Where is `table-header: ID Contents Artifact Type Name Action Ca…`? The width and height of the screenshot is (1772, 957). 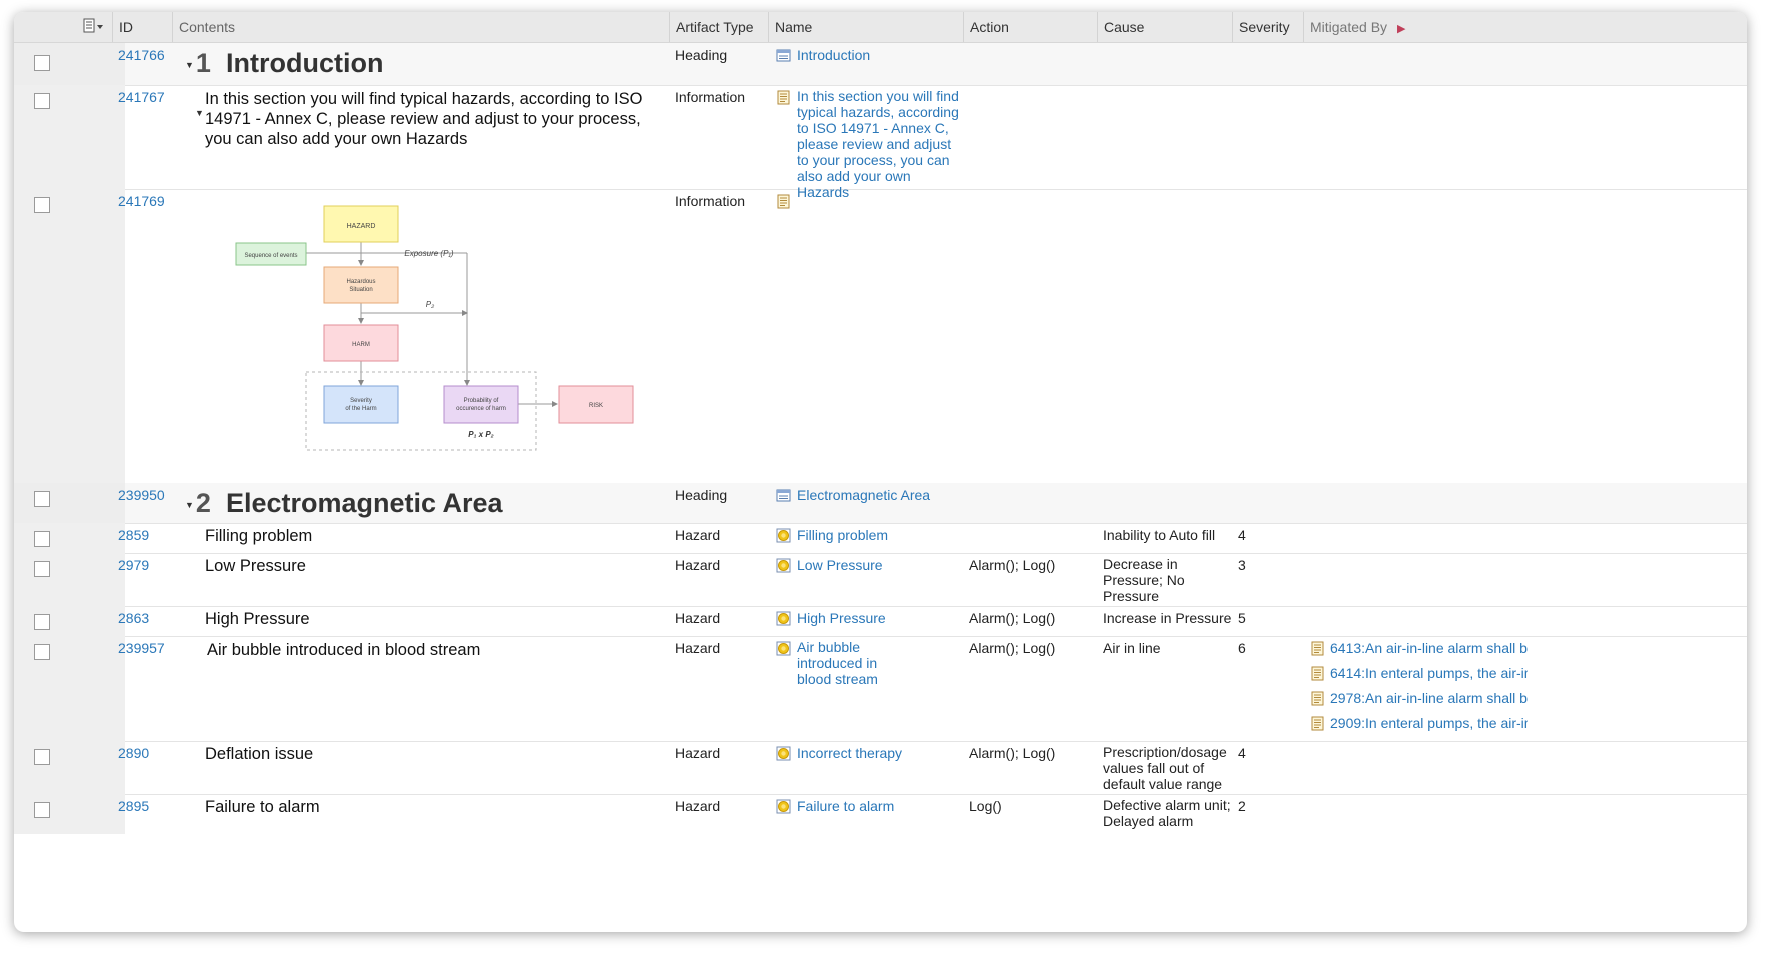
table-header: ID Contents Artifact Type Name Action Ca… is located at coordinates (880, 27).